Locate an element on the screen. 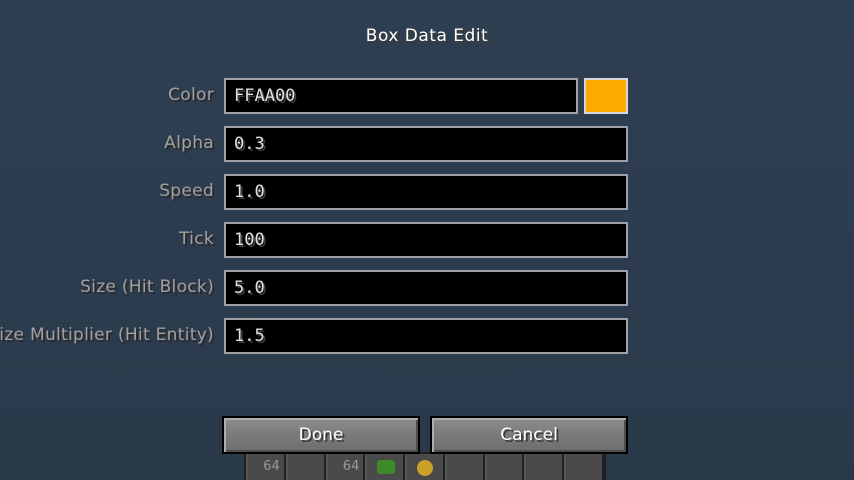  size-hit-block-input is located at coordinates (426, 288).